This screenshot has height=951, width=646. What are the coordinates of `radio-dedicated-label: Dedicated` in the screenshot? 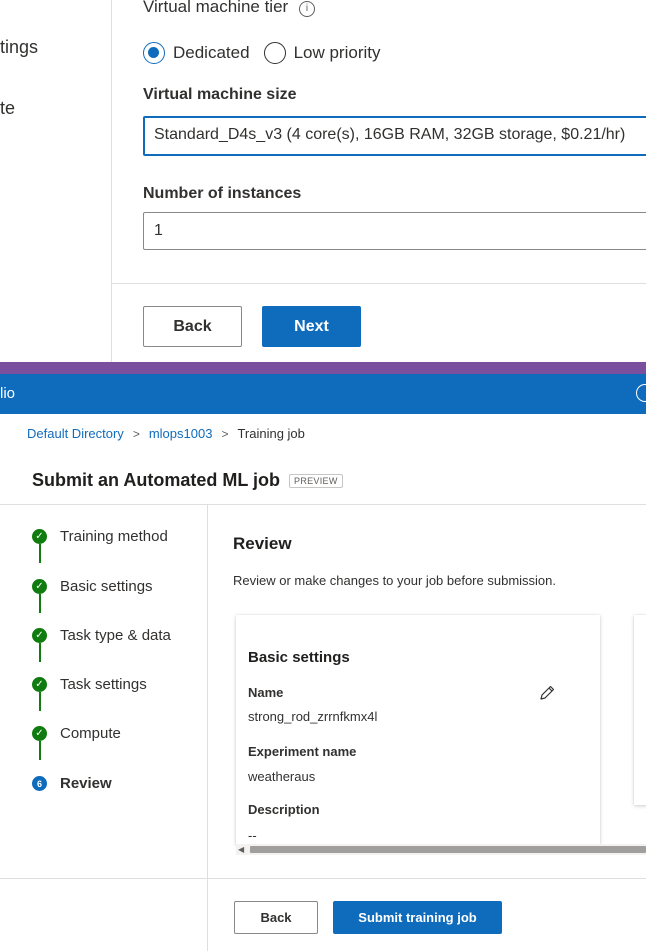 It's located at (211, 52).